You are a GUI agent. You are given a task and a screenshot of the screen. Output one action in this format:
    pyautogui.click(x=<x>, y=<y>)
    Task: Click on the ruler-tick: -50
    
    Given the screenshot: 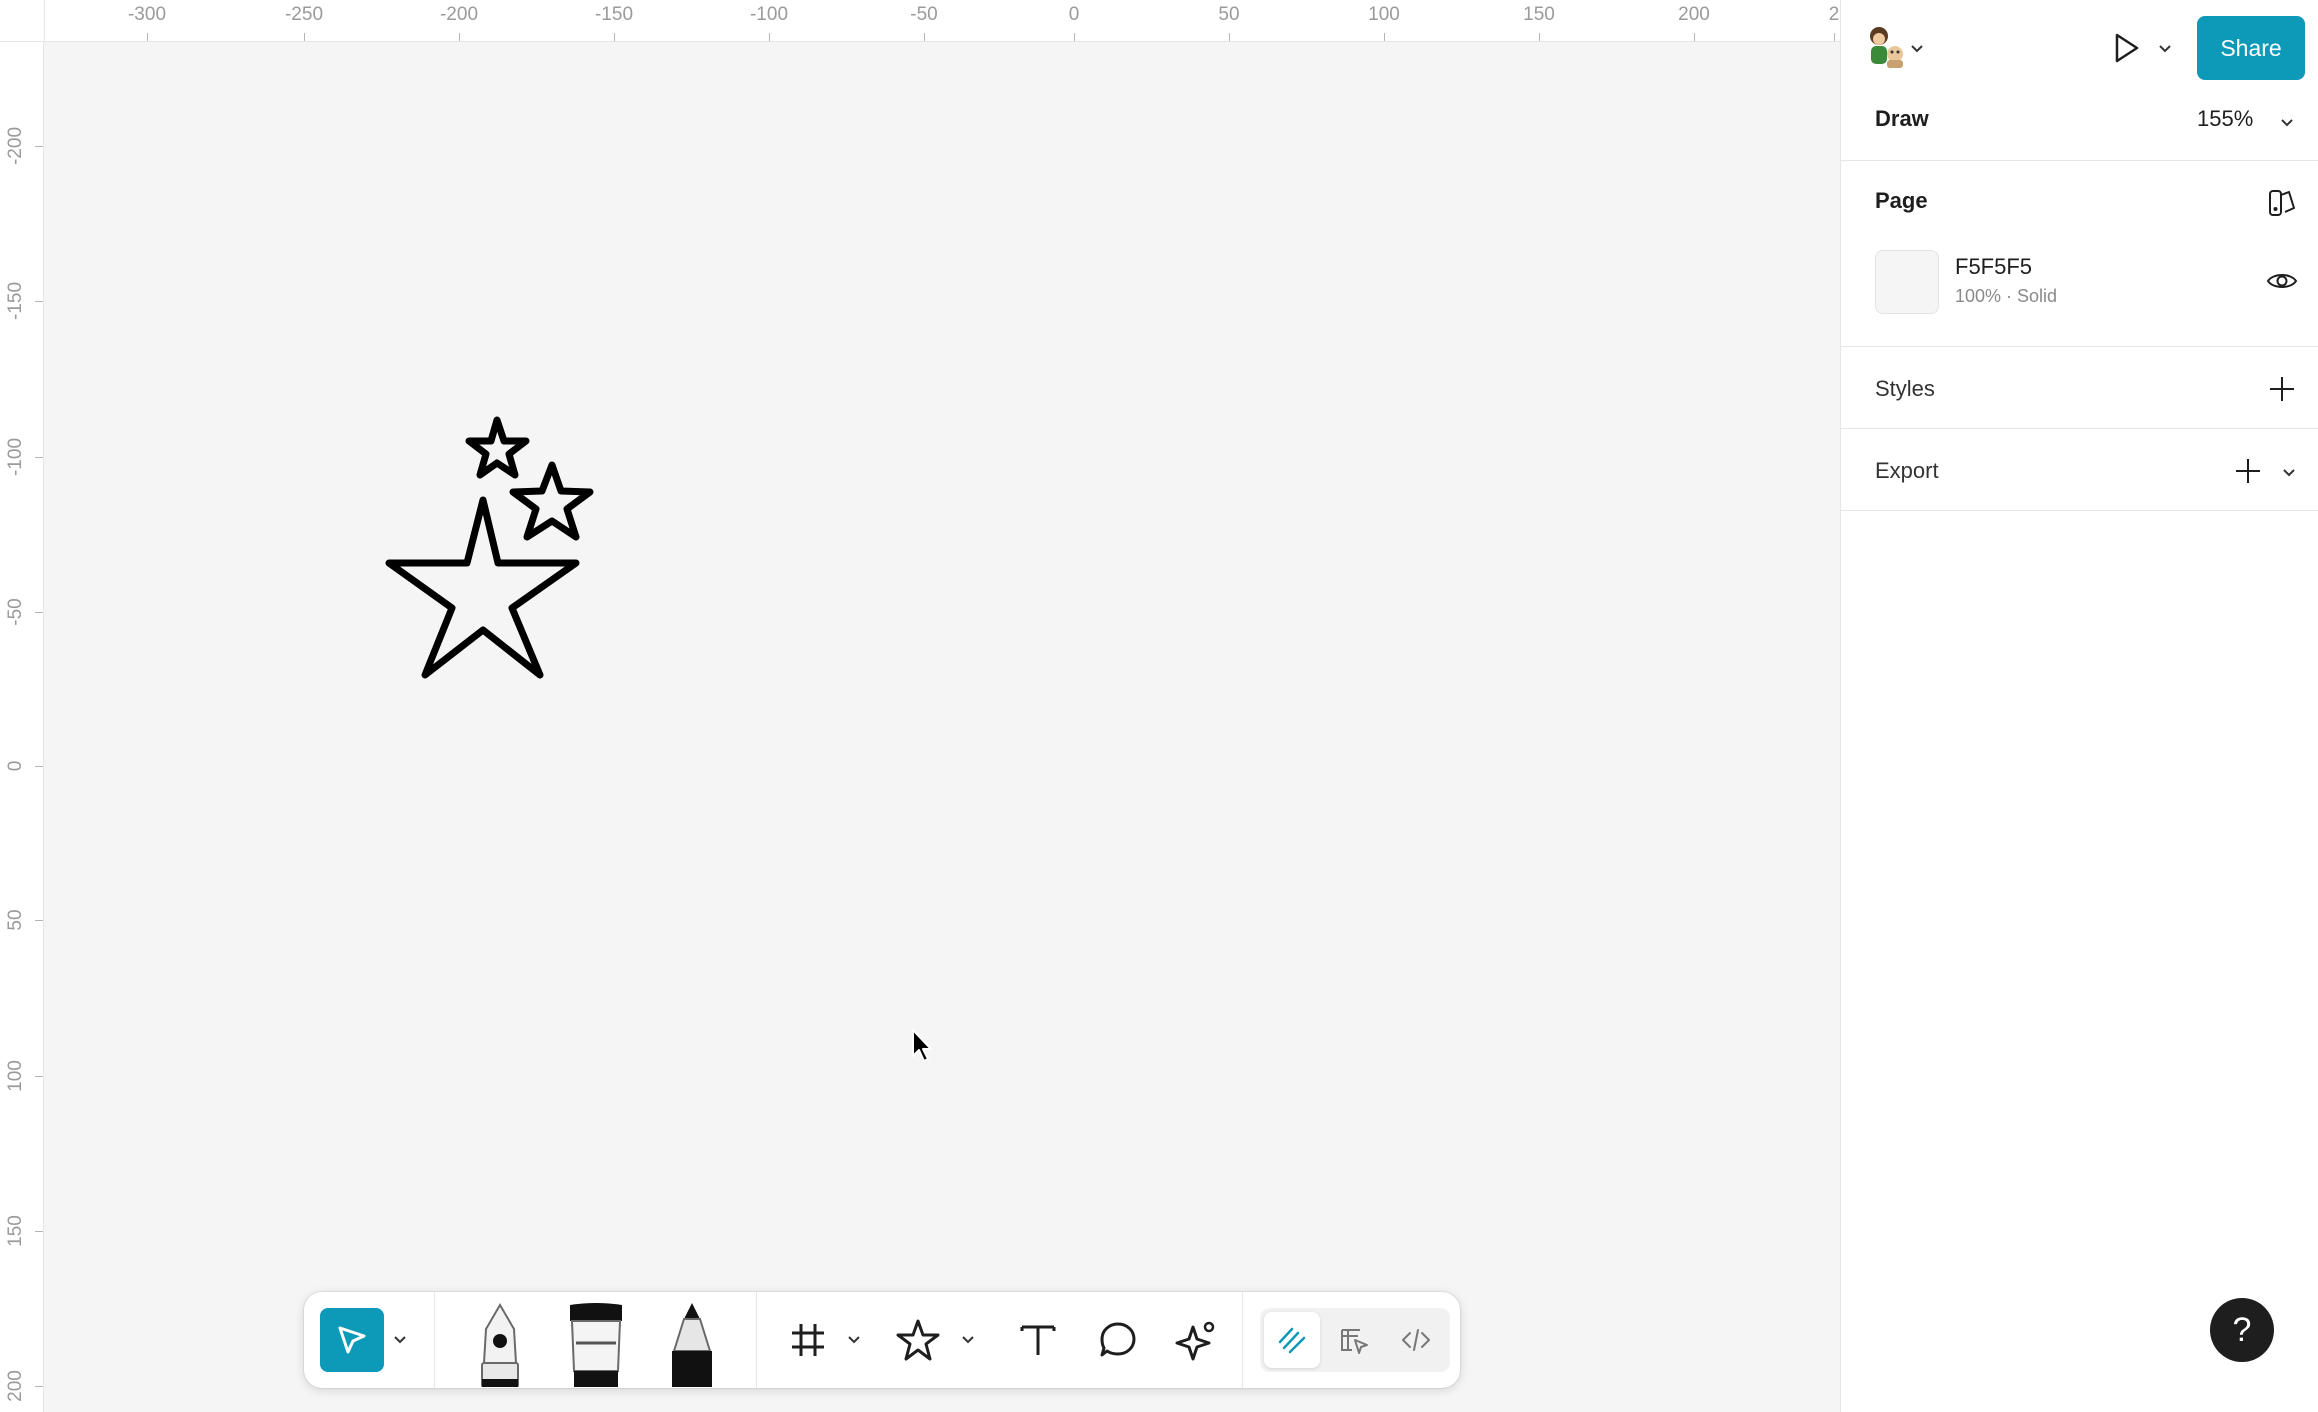 What is the action you would take?
    pyautogui.click(x=924, y=20)
    